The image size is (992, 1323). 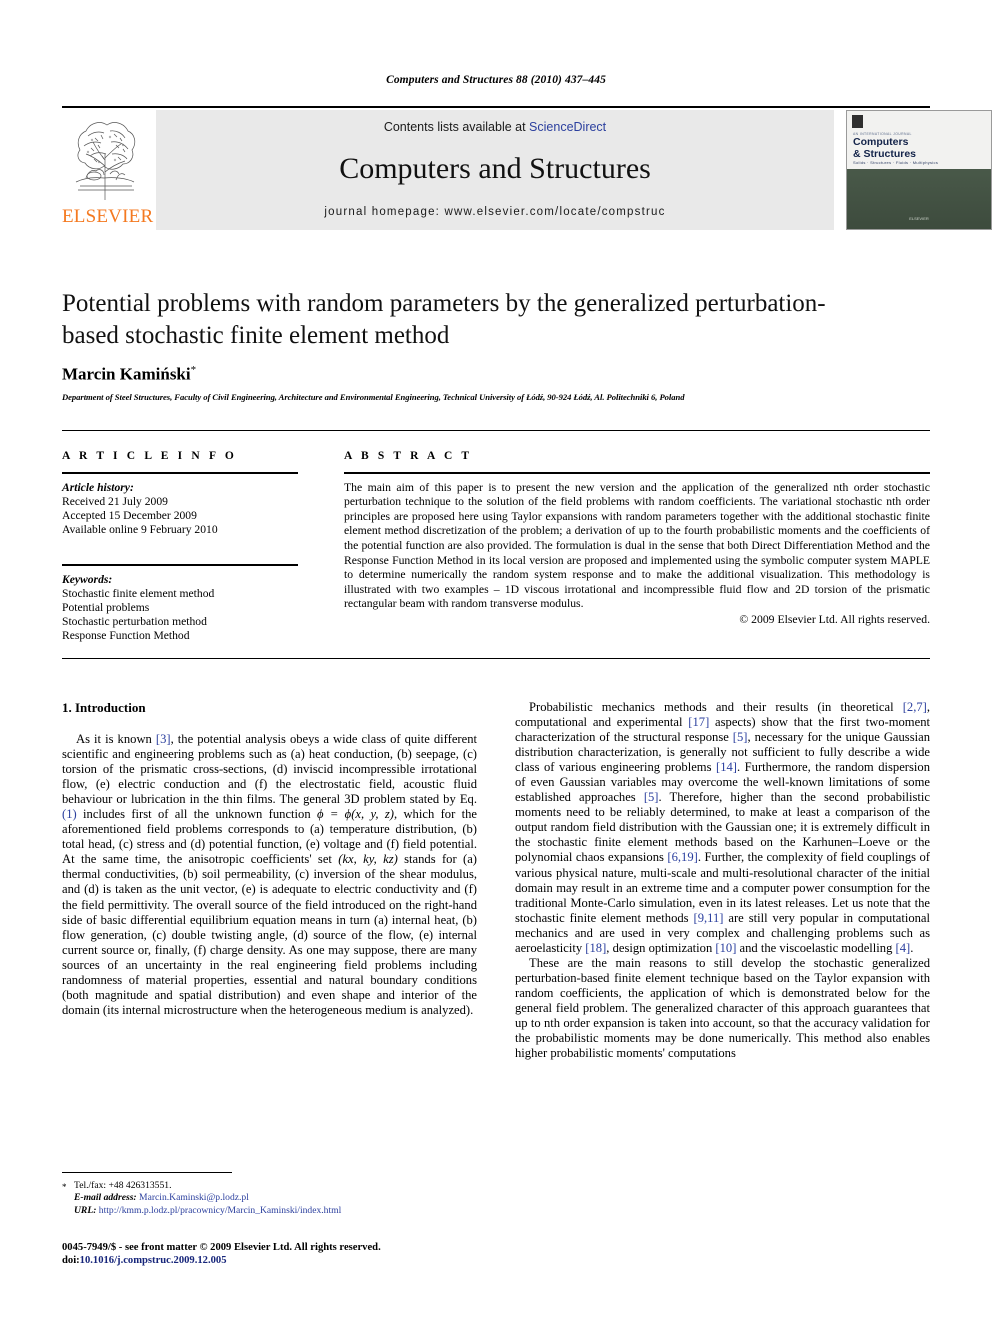 I want to click on abstract-rule, so click(x=637, y=473).